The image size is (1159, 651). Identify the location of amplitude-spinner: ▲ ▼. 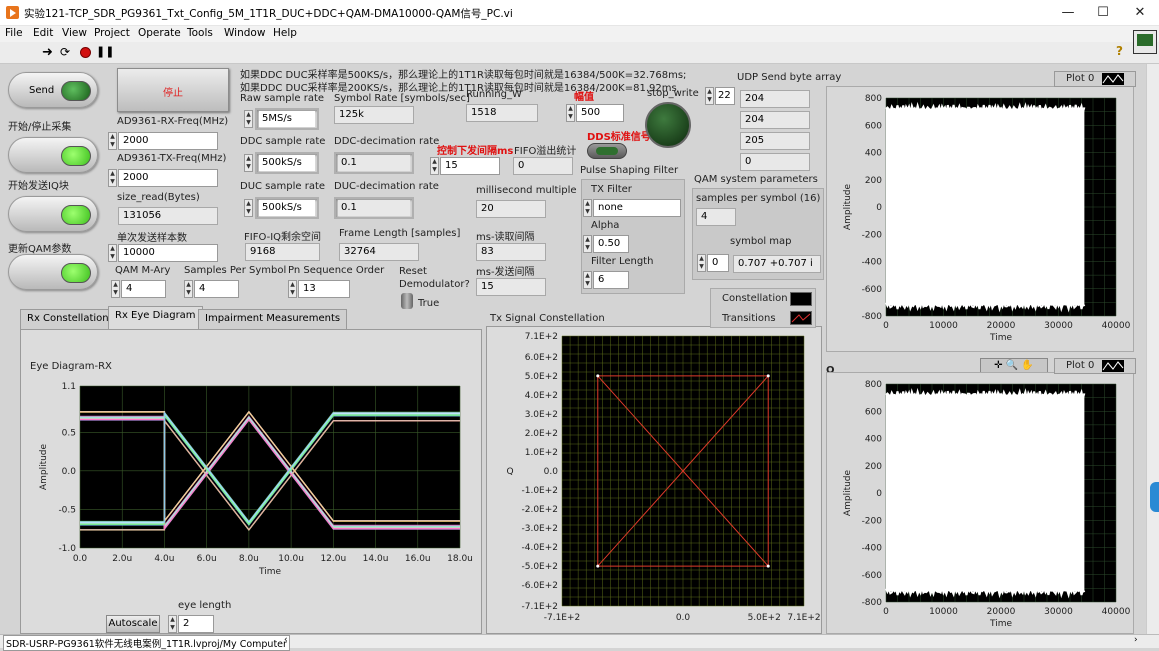
(570, 113).